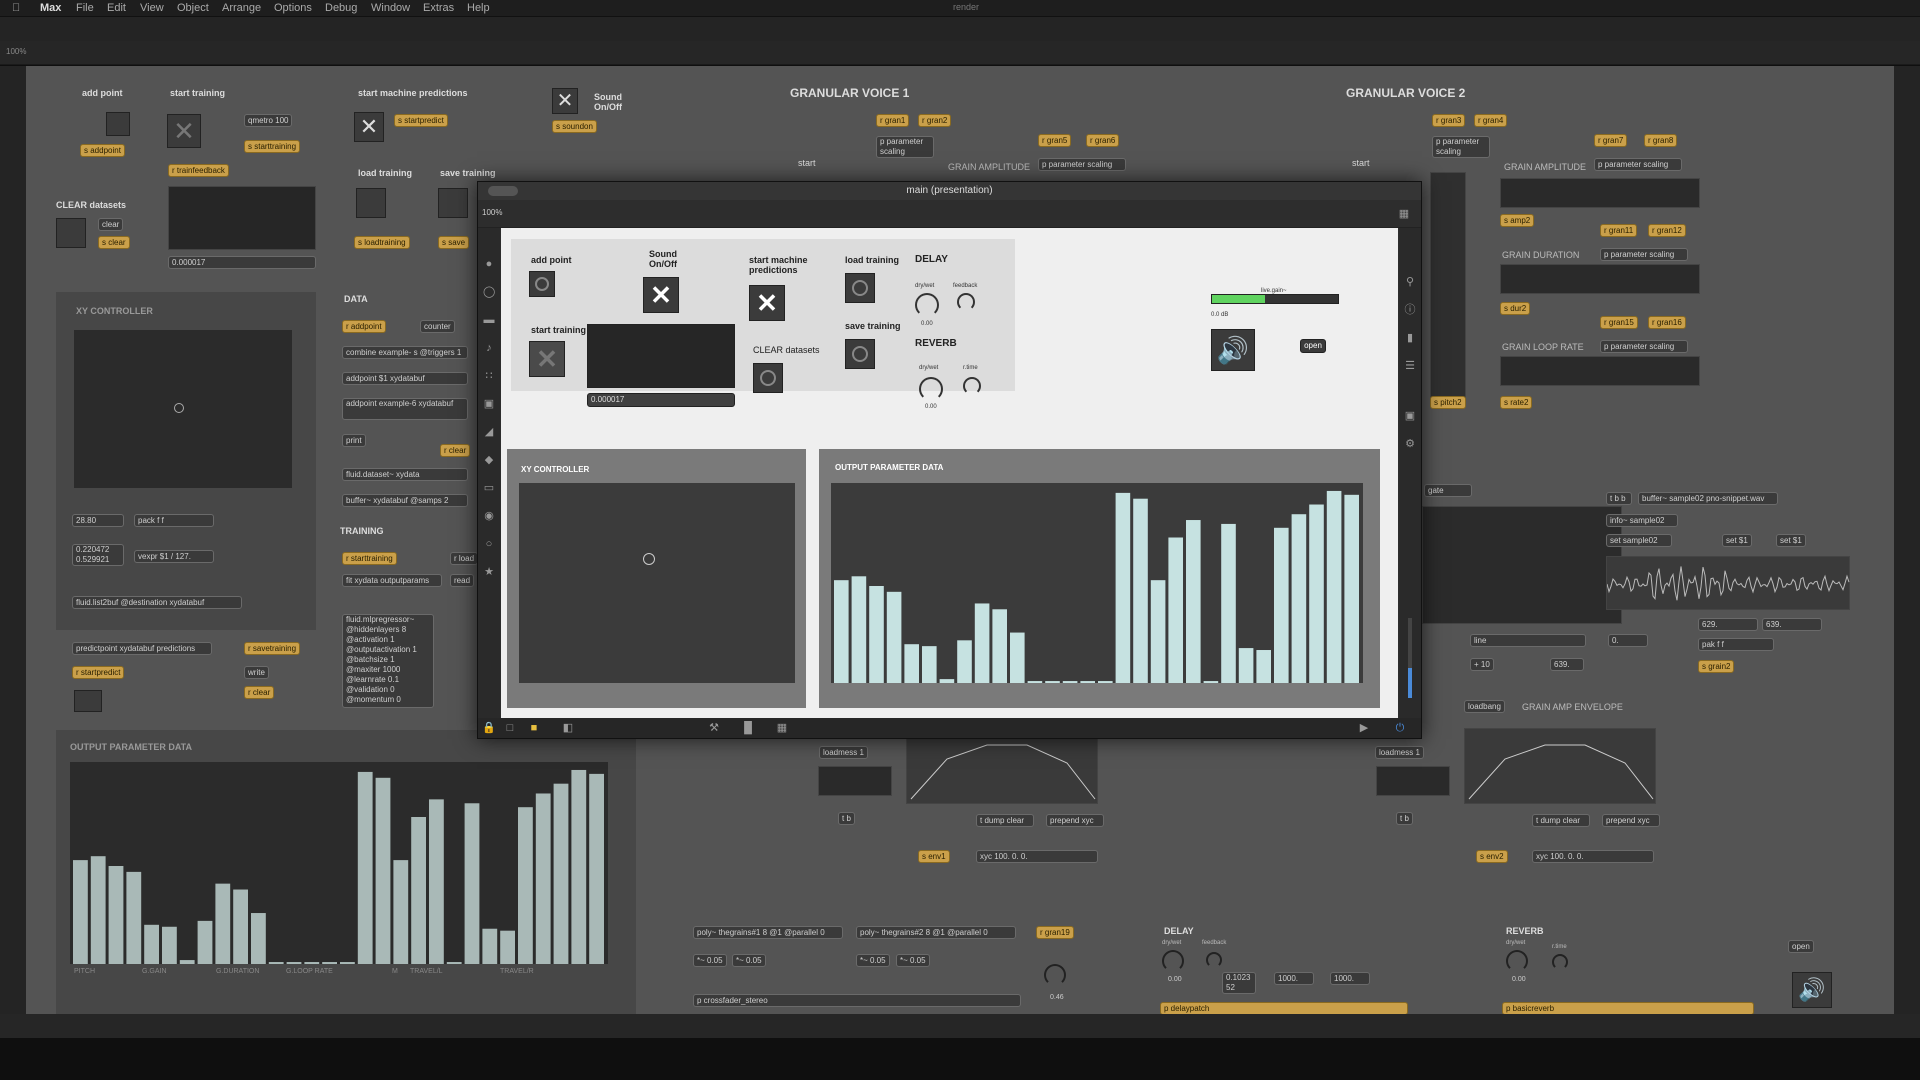  What do you see at coordinates (437, 326) in the screenshot?
I see `obj-counter: counter` at bounding box center [437, 326].